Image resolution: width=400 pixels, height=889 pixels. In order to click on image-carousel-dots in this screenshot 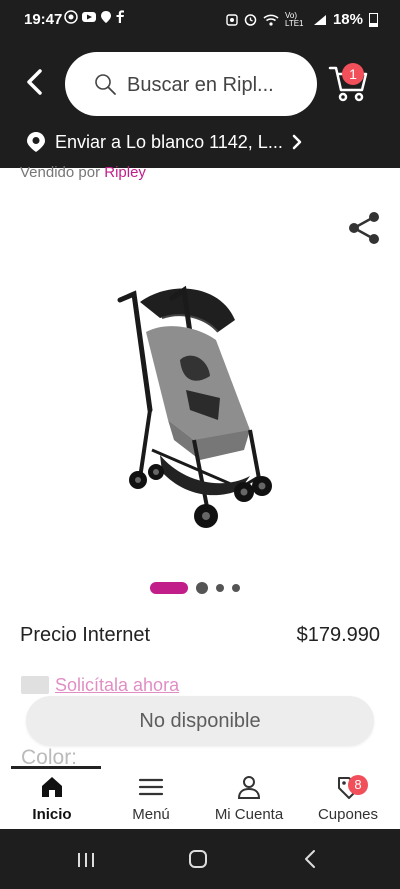, I will do `click(195, 588)`.